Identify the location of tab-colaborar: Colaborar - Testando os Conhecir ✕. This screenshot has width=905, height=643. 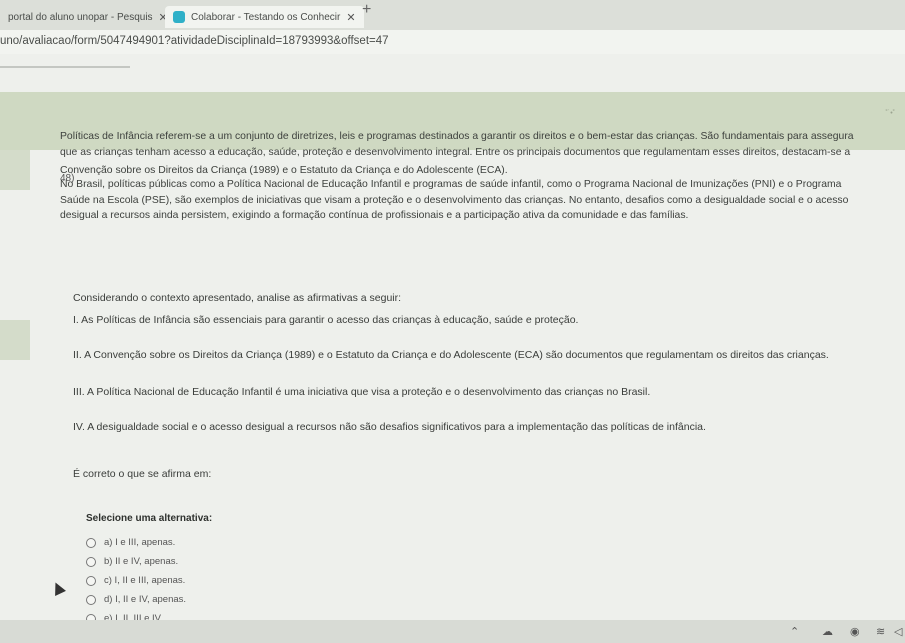
(264, 17).